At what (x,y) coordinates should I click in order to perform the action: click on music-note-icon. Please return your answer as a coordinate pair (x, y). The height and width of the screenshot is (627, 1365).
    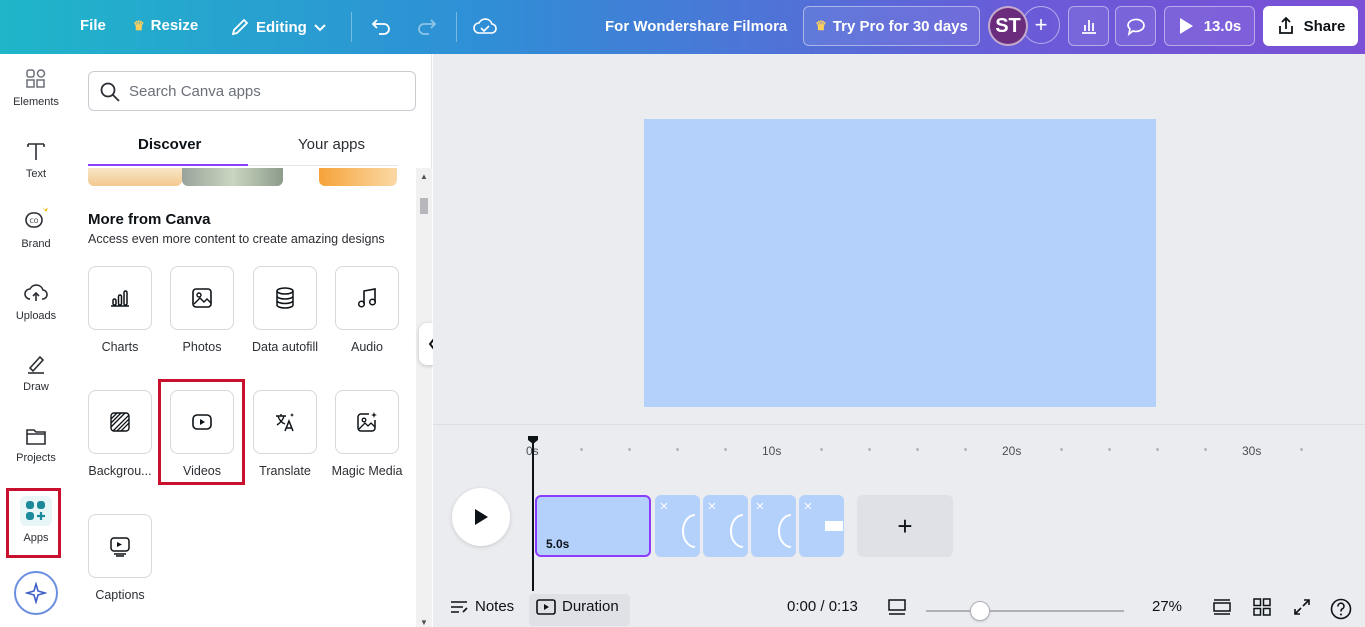
    Looking at the image, I should click on (367, 298).